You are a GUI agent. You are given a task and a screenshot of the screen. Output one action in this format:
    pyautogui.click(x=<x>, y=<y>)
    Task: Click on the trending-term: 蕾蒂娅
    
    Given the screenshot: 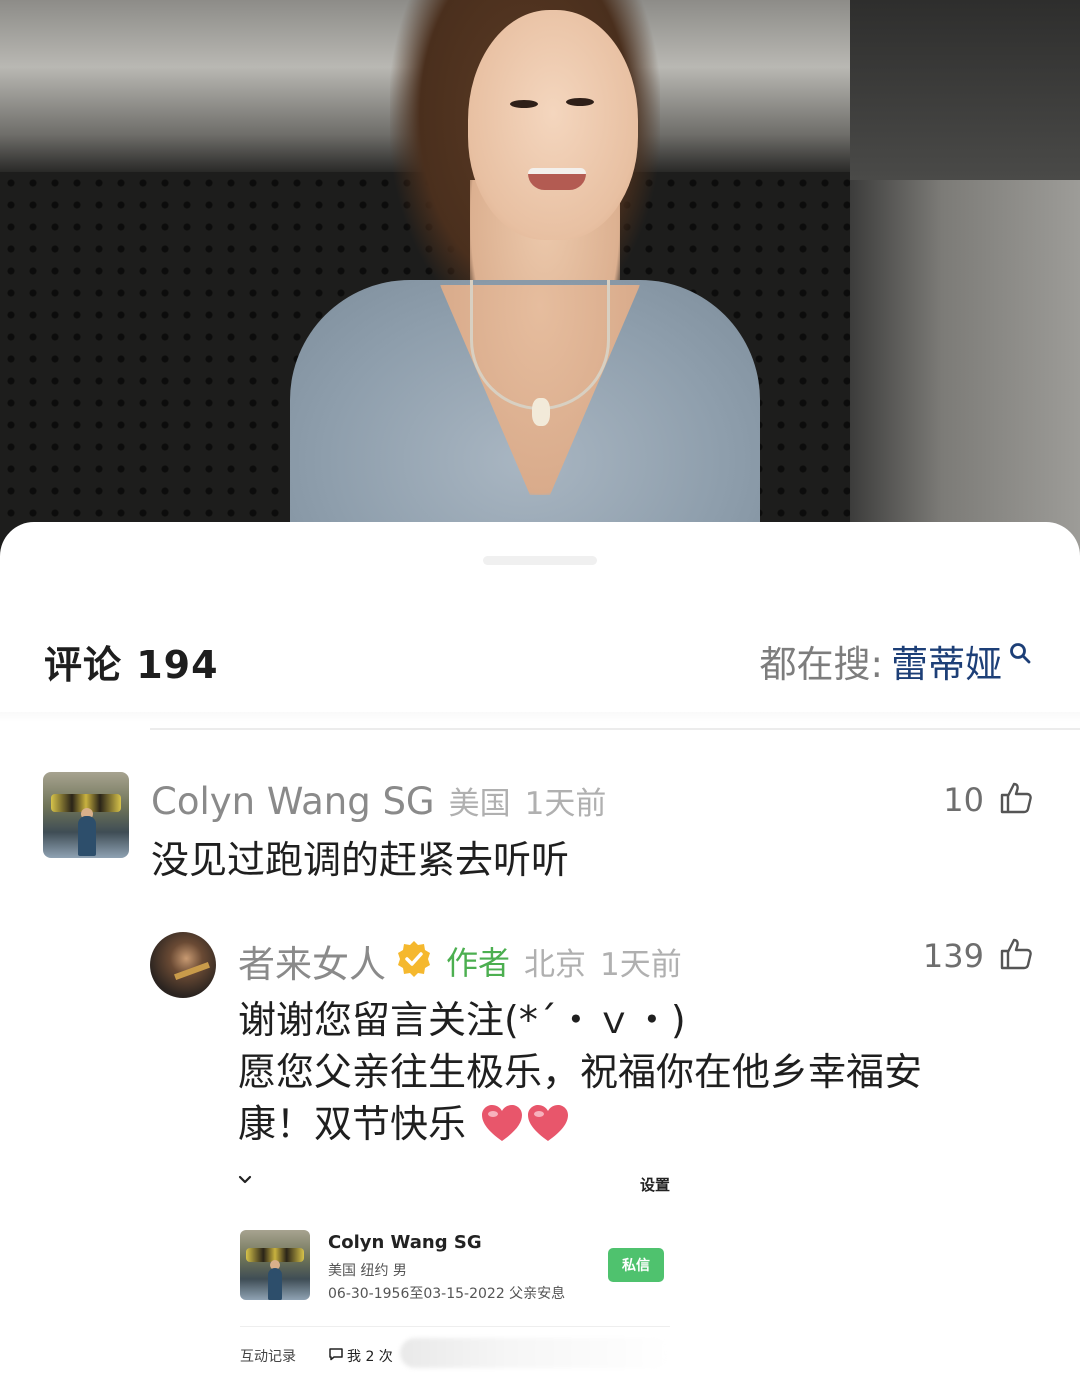 What is the action you would take?
    pyautogui.click(x=946, y=661)
    